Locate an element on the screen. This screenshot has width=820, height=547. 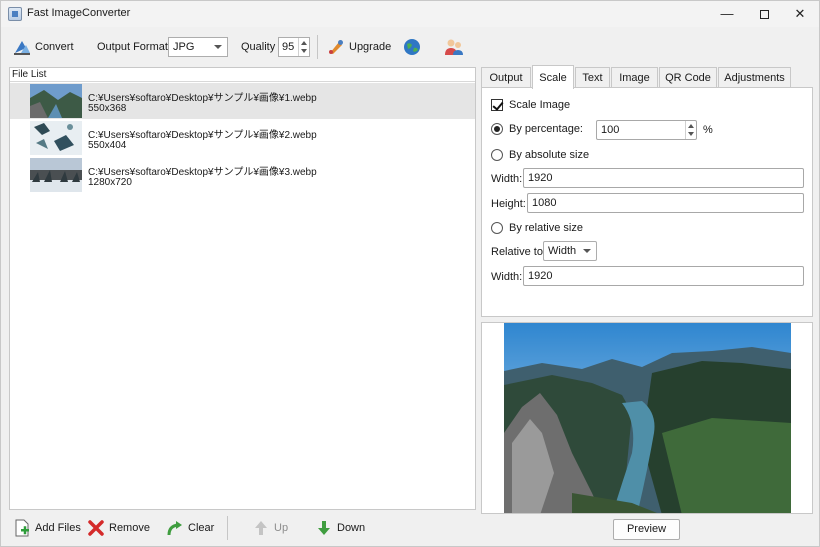
relative-to-label: Relative to: is located at coordinates (519, 252).